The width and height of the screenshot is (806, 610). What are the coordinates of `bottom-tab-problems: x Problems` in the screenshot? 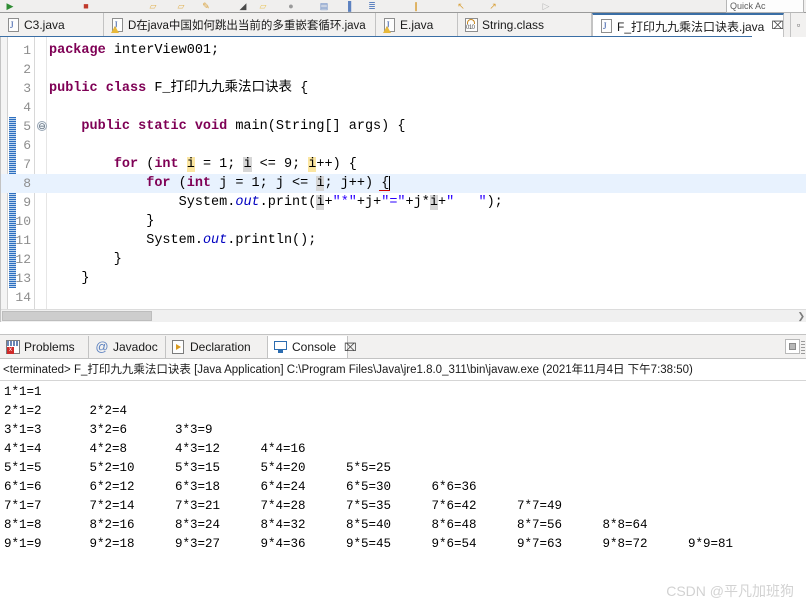 It's located at (44, 347).